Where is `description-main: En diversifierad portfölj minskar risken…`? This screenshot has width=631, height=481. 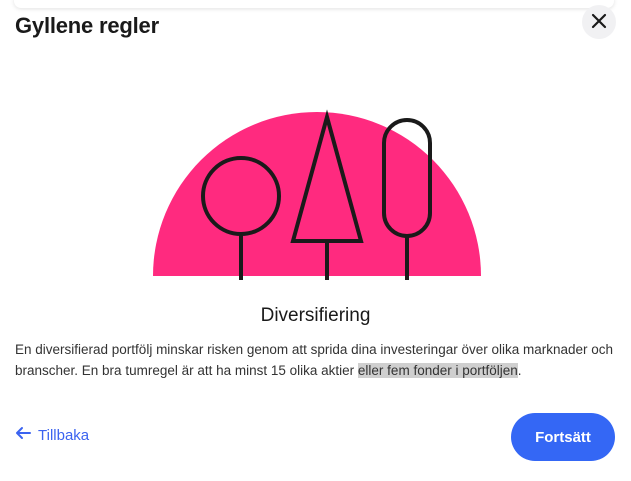
description-main: En diversifierad portfölj minskar risken… is located at coordinates (314, 360).